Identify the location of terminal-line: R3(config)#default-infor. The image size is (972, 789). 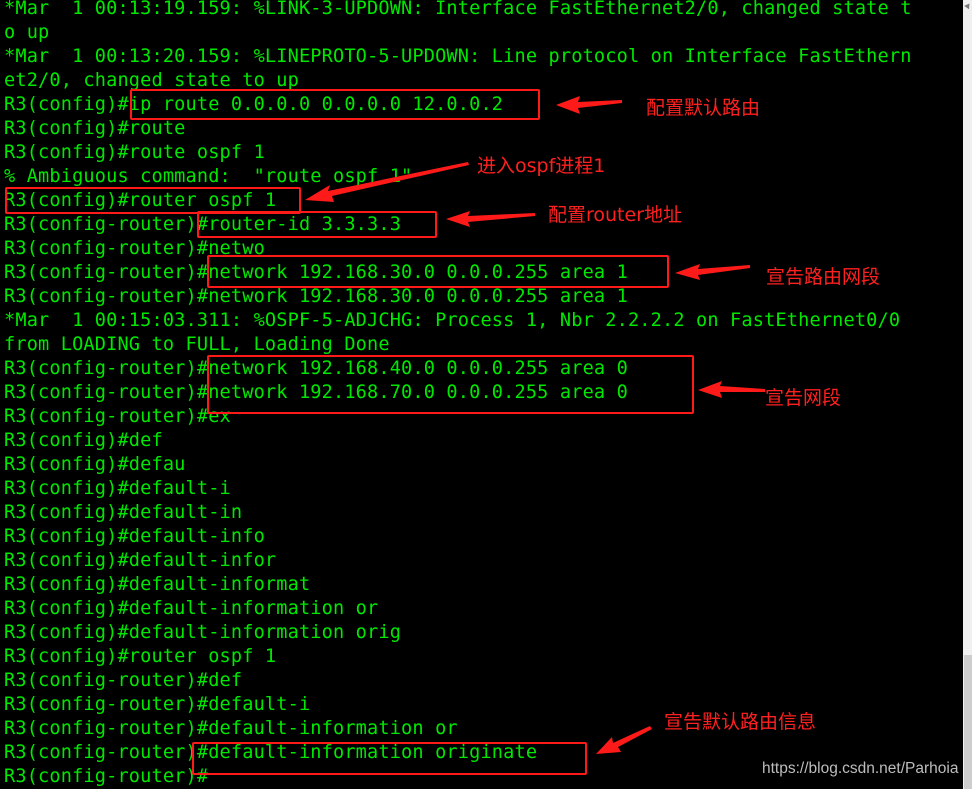
(140, 560).